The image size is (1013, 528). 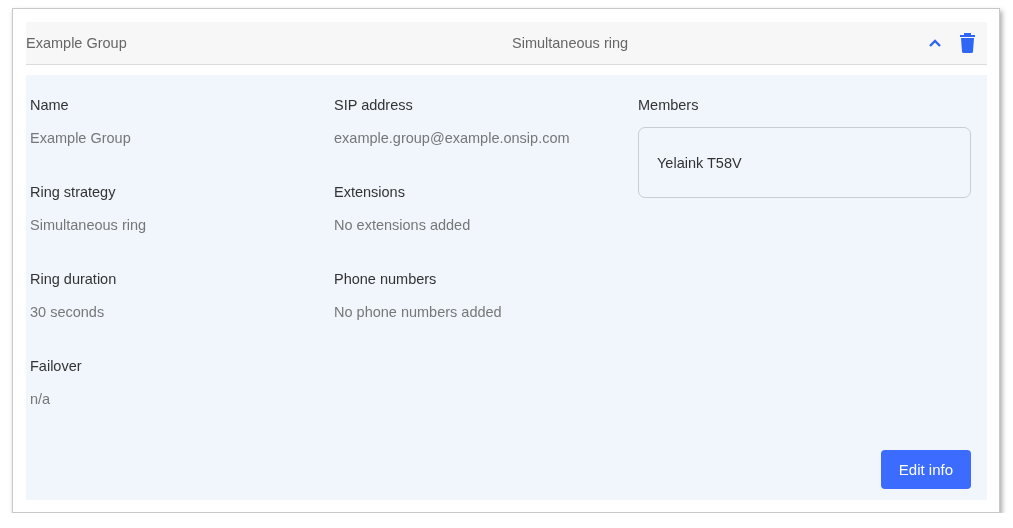 I want to click on field-label: Name, so click(x=50, y=105).